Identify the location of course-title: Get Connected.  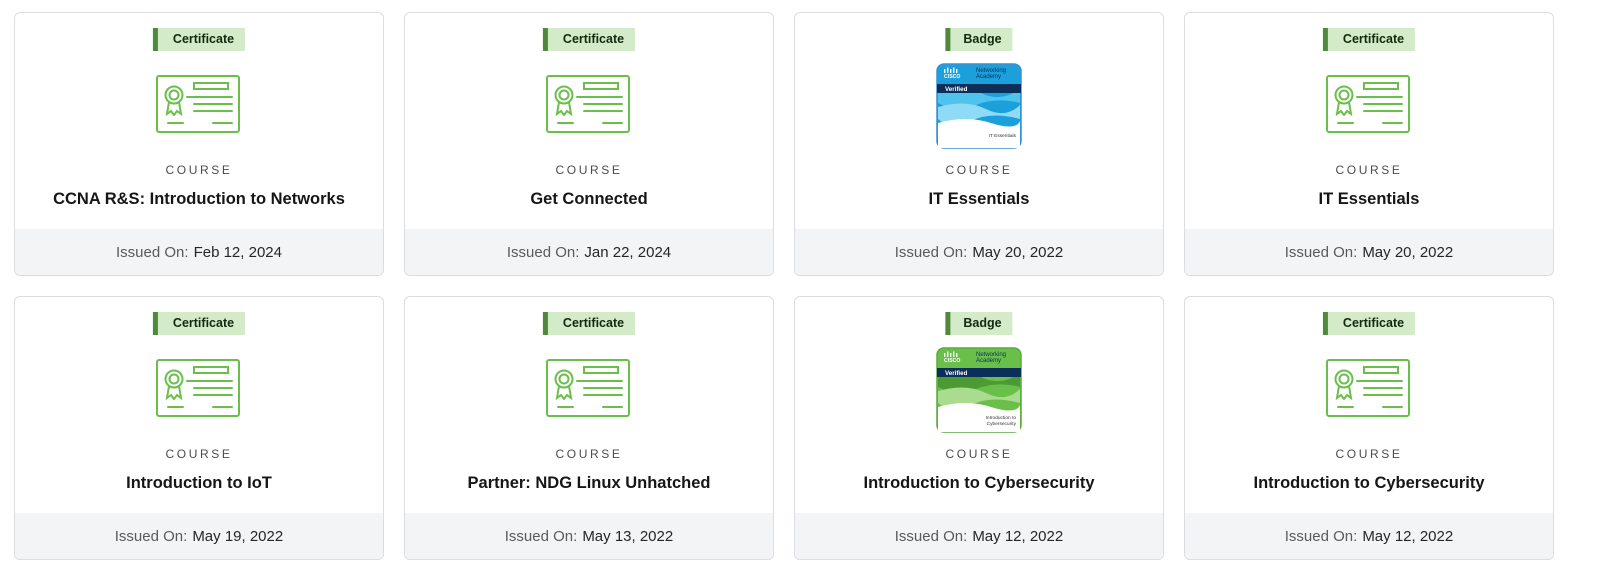
(589, 199).